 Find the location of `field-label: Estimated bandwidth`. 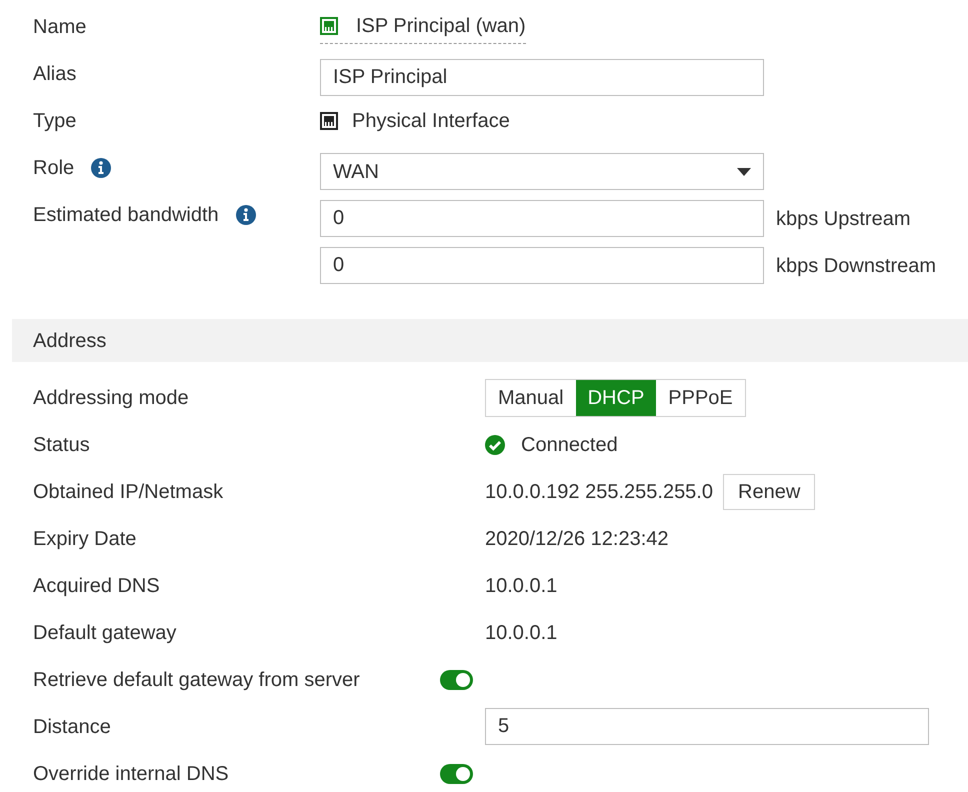

field-label: Estimated bandwidth is located at coordinates (126, 215).